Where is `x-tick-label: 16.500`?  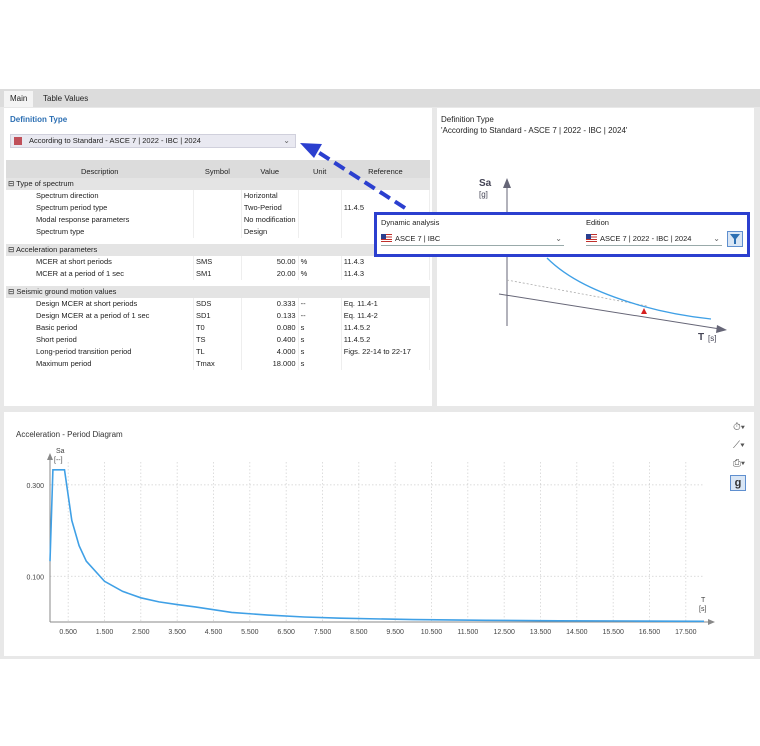
x-tick-label: 16.500 is located at coordinates (650, 632).